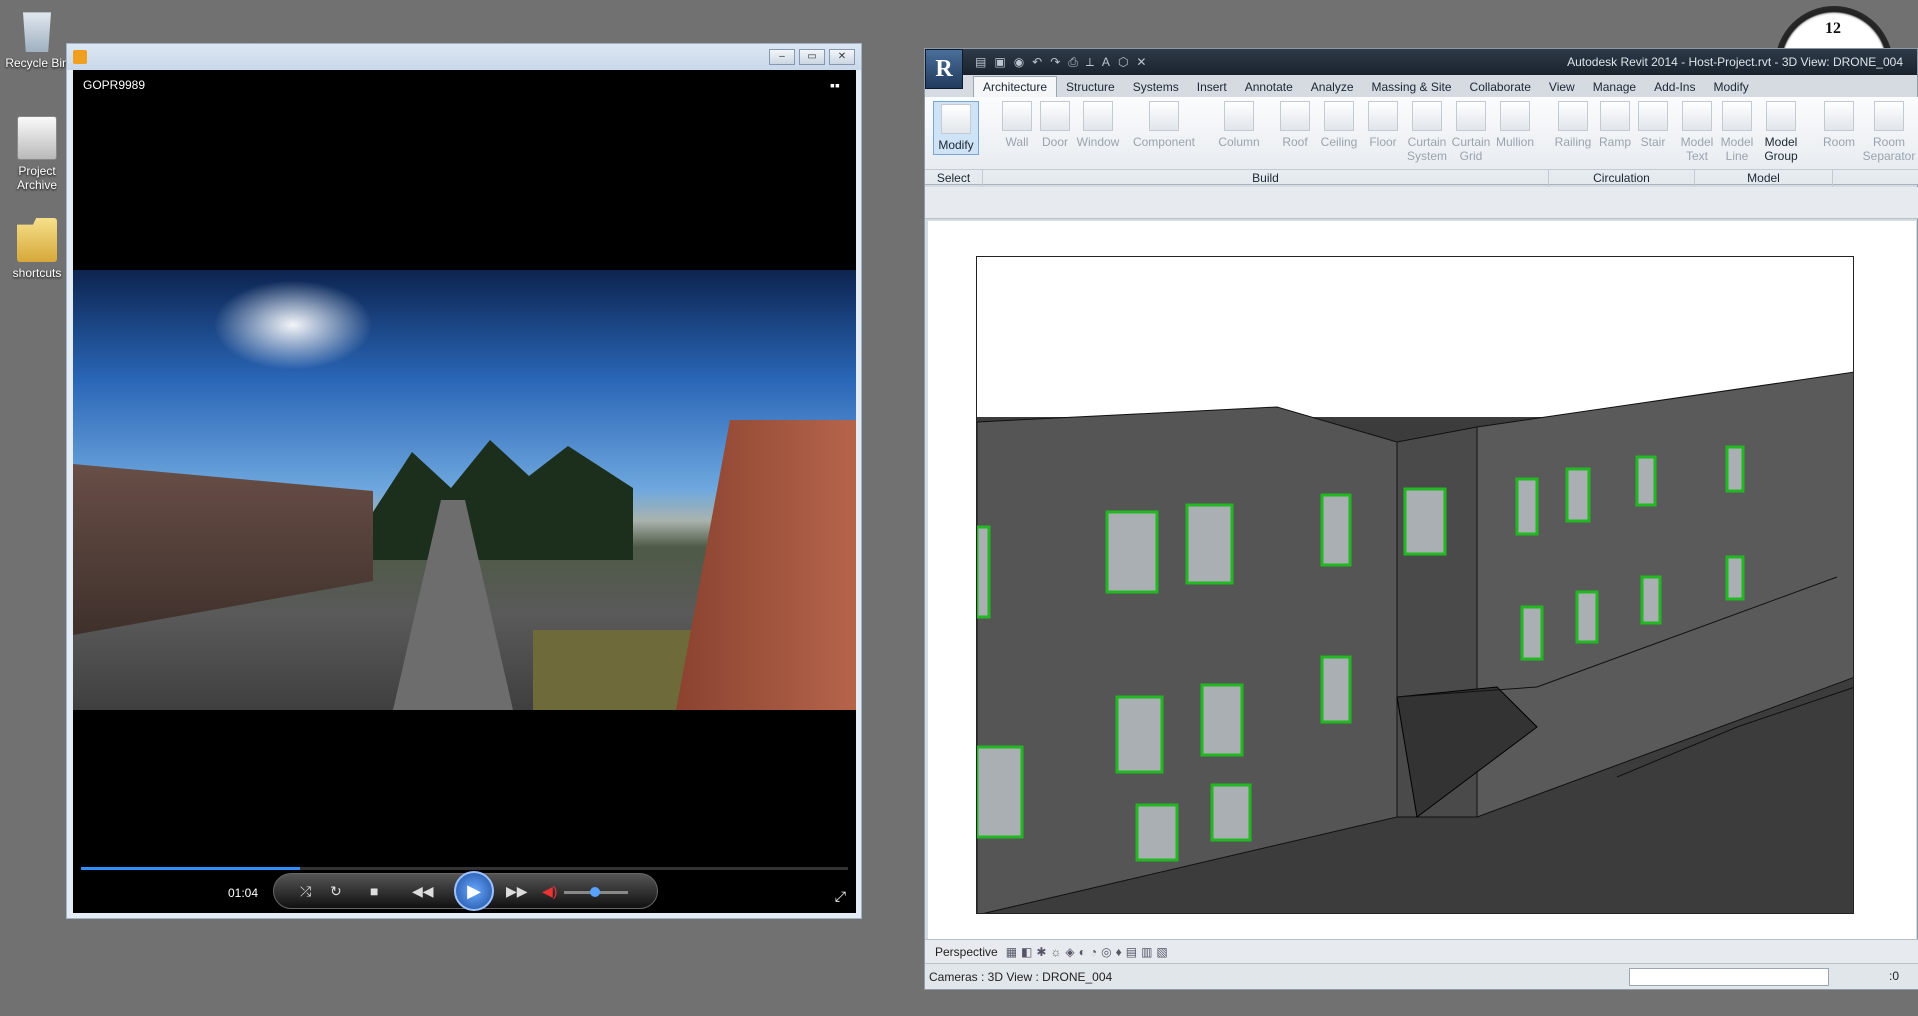  I want to click on media-player-logo-icon, so click(80, 57).